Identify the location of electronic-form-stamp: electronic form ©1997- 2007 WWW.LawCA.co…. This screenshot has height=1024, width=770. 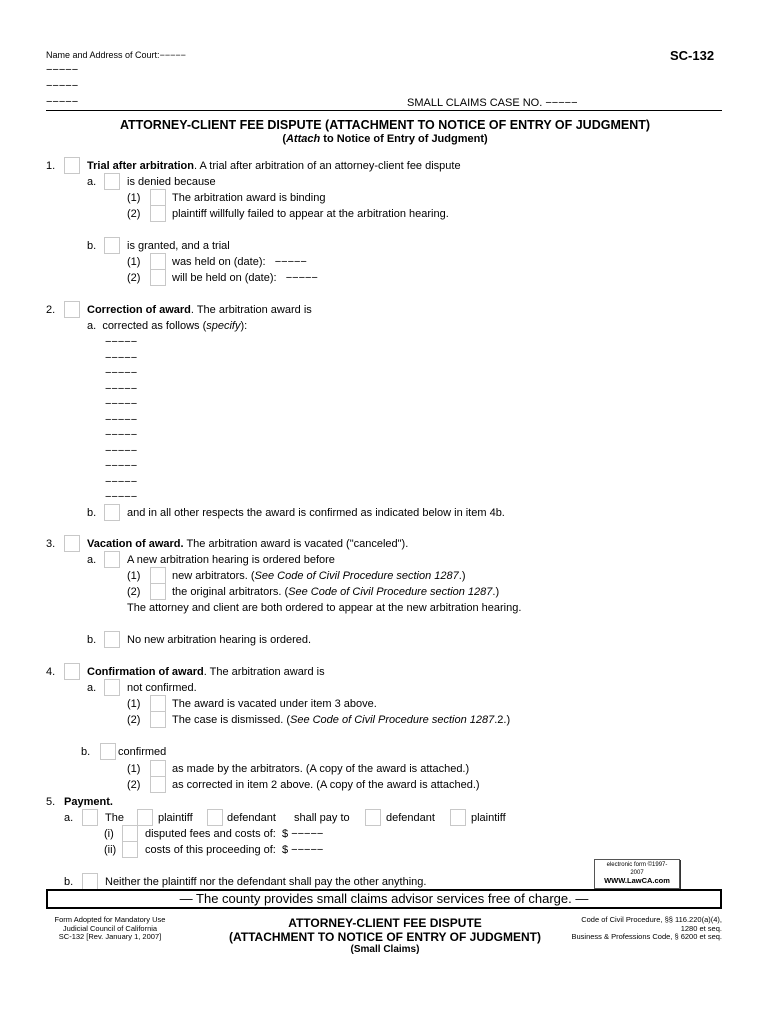
(637, 874).